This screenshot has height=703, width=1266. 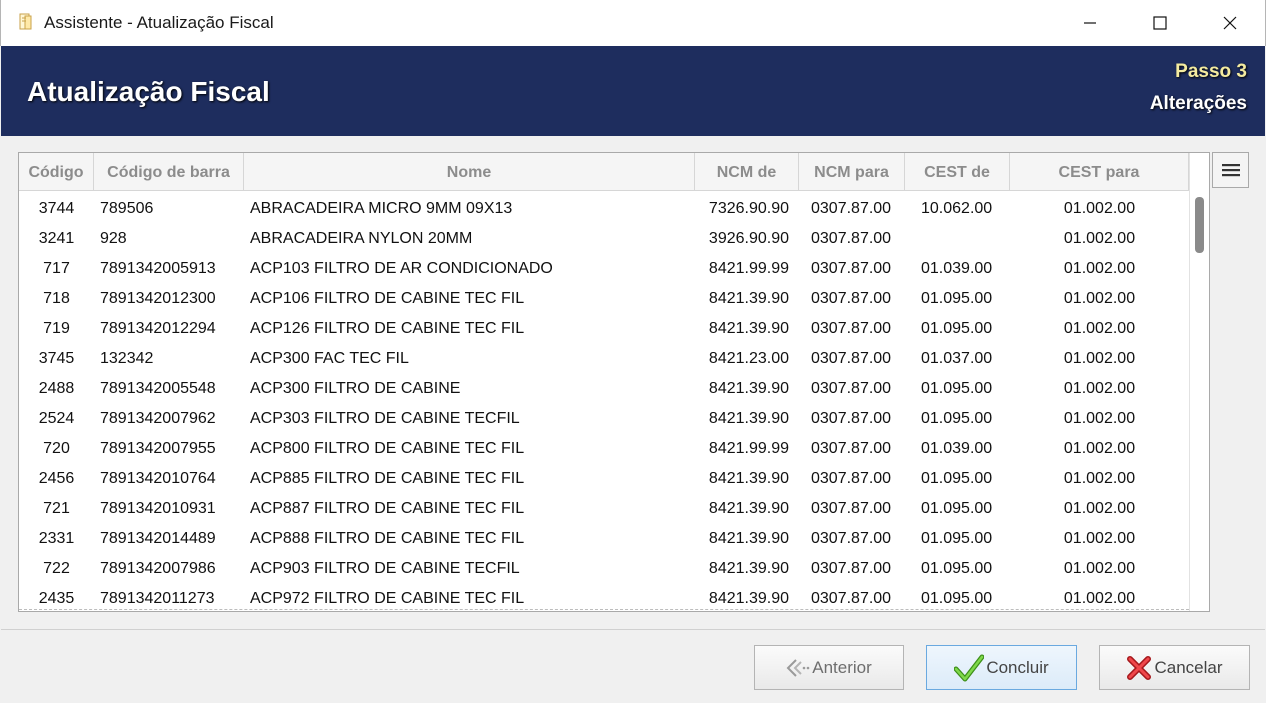 I want to click on cell-codigo: 718, so click(x=56, y=298).